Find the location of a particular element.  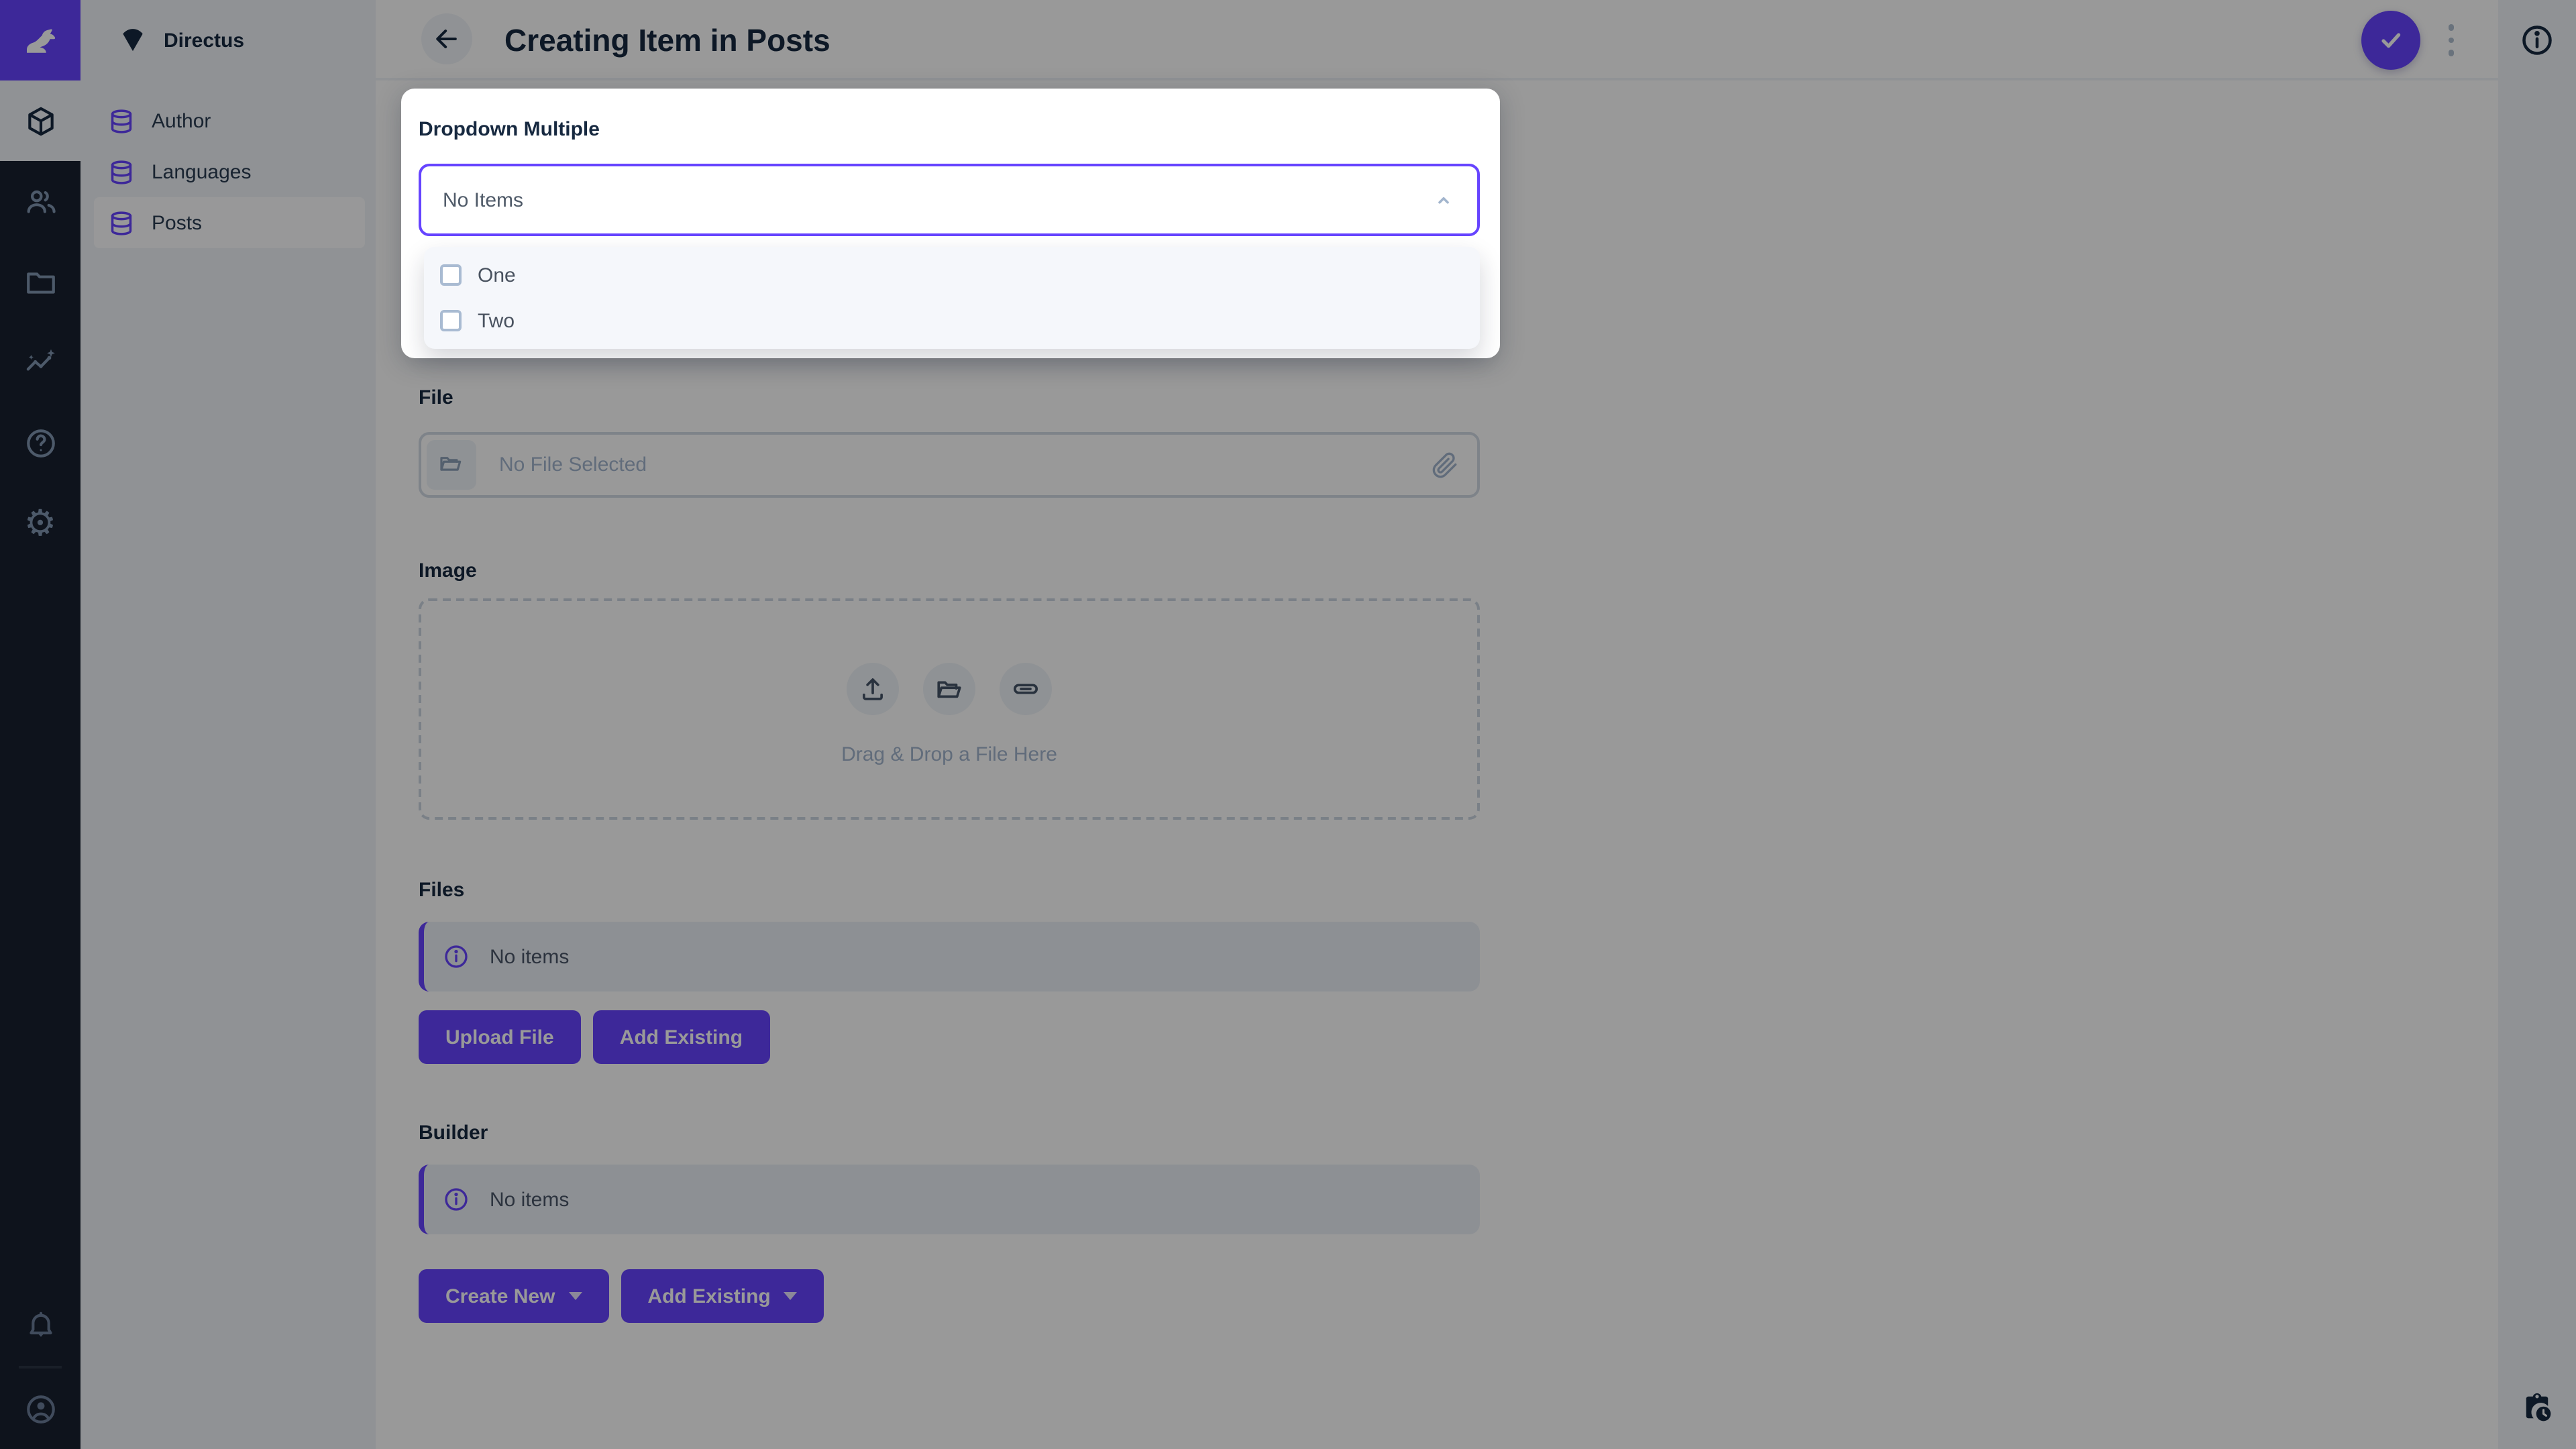

dropdown-value: No Items is located at coordinates (483, 200).